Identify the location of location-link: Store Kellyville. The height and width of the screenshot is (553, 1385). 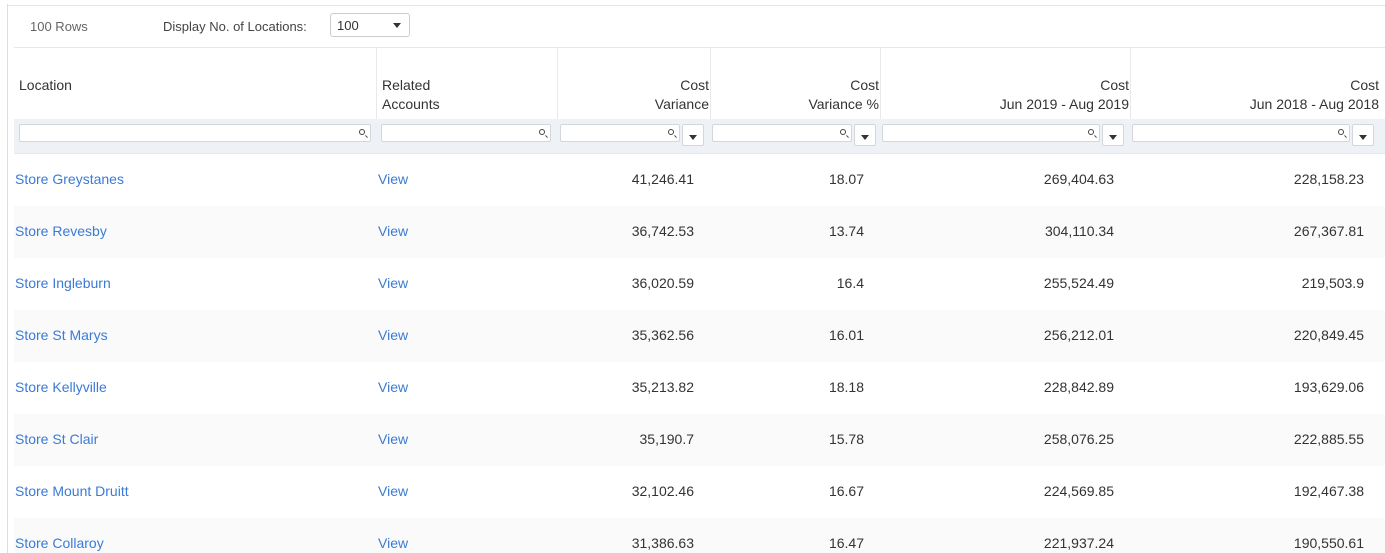
(61, 387).